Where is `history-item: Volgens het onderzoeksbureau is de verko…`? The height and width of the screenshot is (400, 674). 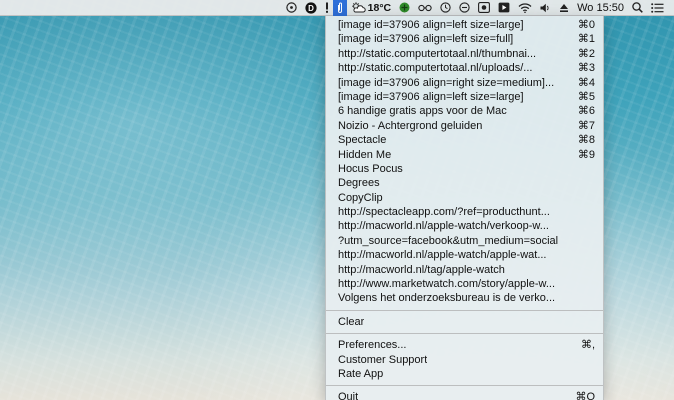 history-item: Volgens het onderzoeksbureau is de verko… is located at coordinates (464, 298).